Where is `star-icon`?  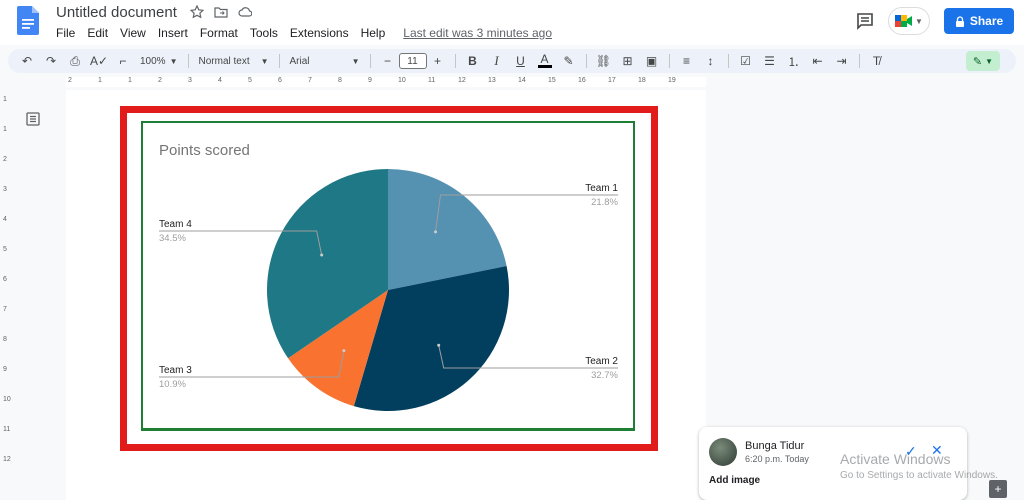
star-icon is located at coordinates (197, 11).